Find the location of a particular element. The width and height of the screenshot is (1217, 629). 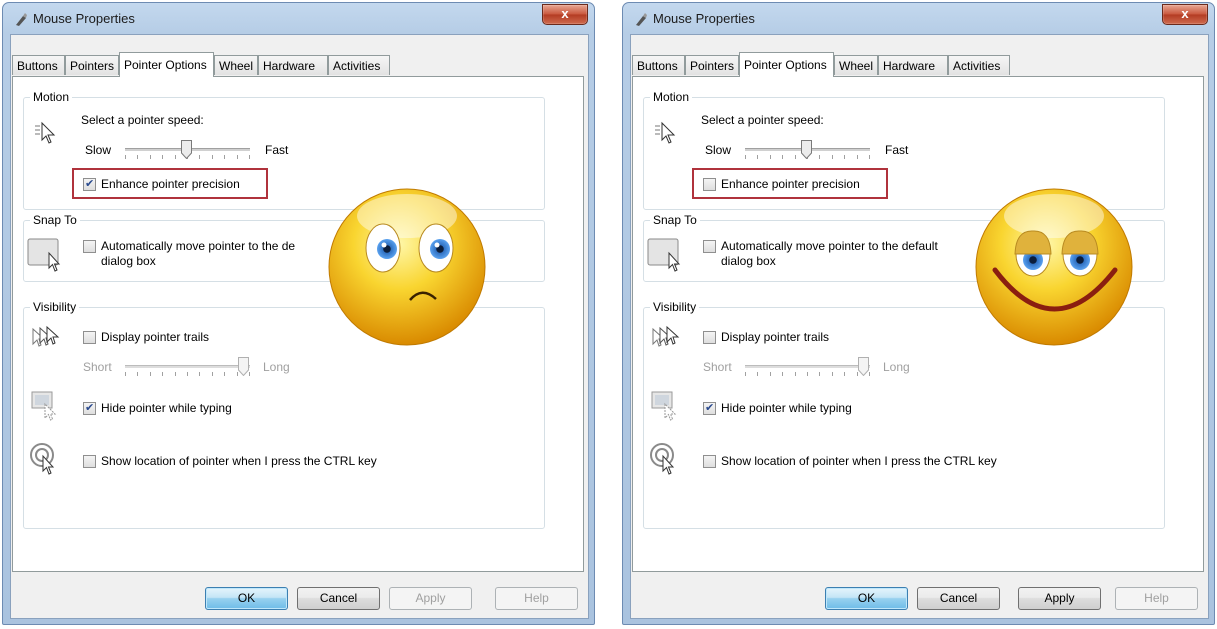

slow-label: Slow is located at coordinates (98, 150).